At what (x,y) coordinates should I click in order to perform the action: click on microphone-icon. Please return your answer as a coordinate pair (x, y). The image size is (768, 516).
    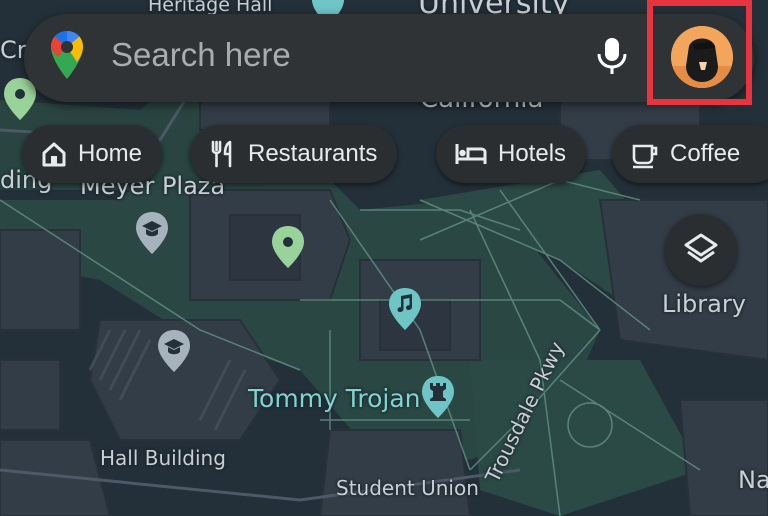
    Looking at the image, I should click on (612, 56).